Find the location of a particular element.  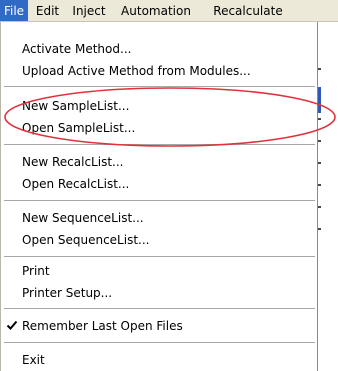

menu-file: File is located at coordinates (14, 10).